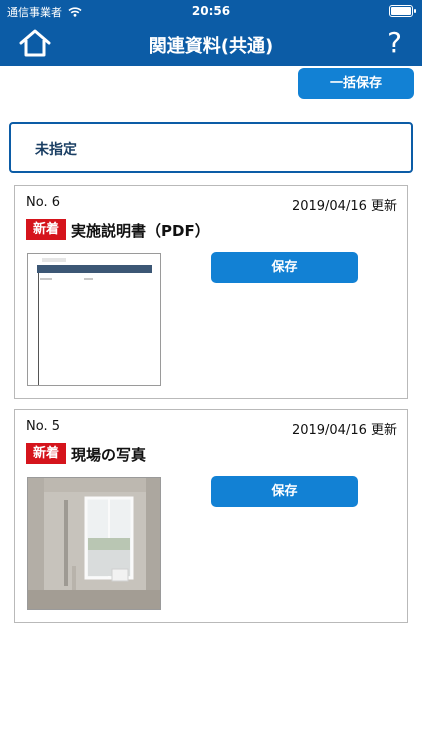 The height and width of the screenshot is (750, 422). What do you see at coordinates (140, 231) in the screenshot?
I see `document-title: 実施説明書（PDF）` at bounding box center [140, 231].